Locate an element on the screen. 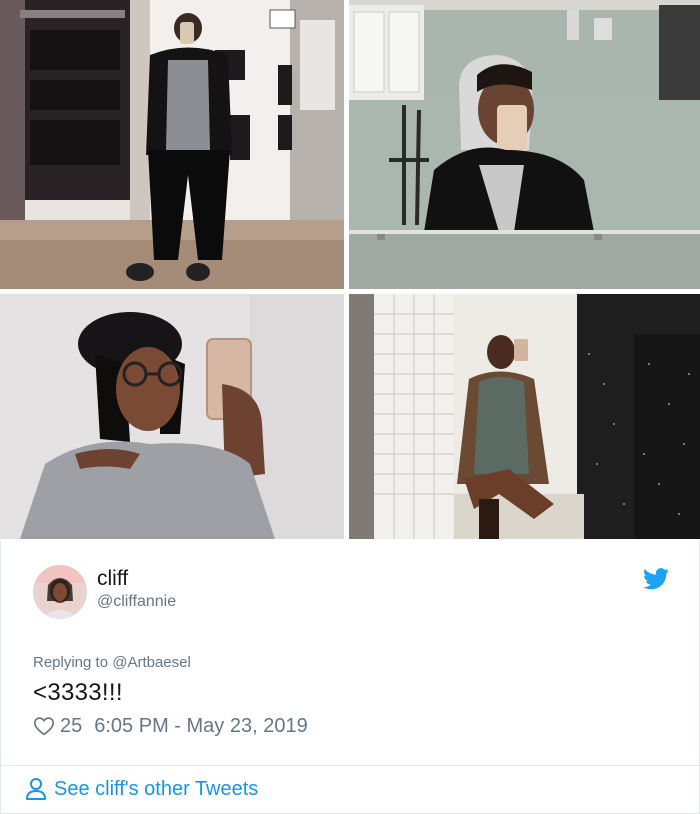  tweet-meta: 25 6:05 PM - May 23, 2019 is located at coordinates (170, 726).